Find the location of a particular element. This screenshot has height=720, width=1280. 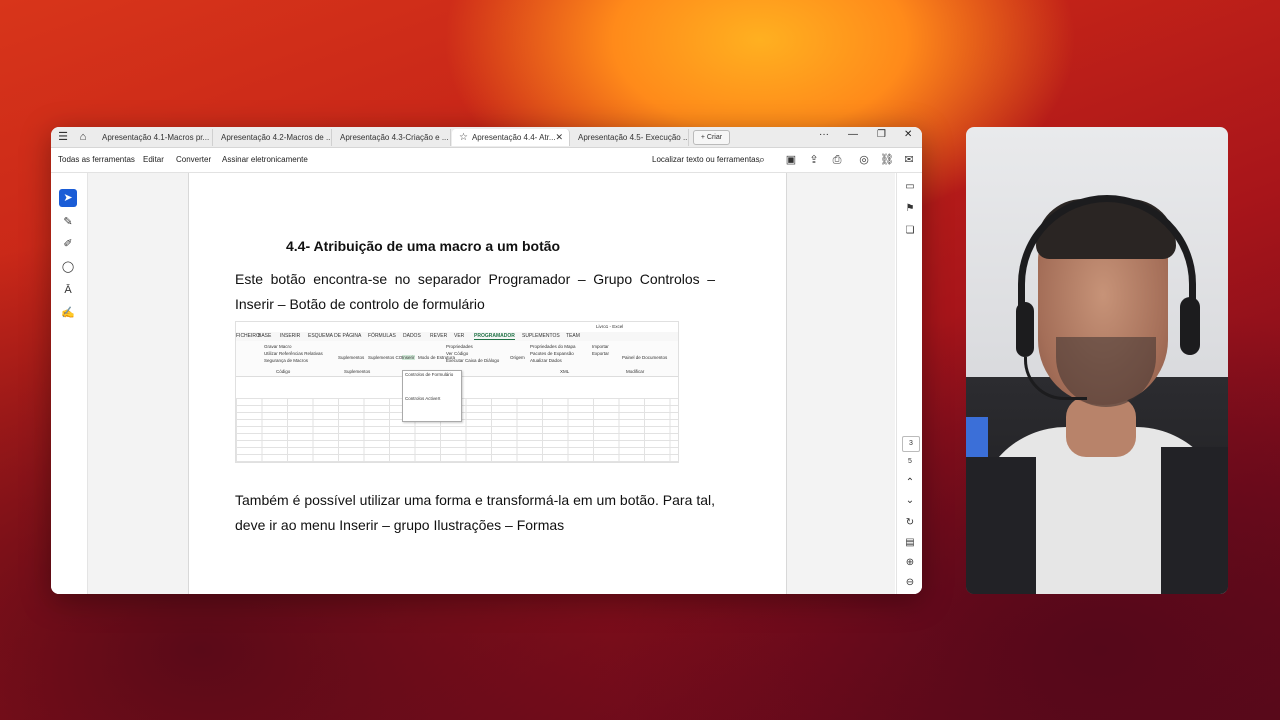

copy-pages-icon: ❏ is located at coordinates (910, 231).